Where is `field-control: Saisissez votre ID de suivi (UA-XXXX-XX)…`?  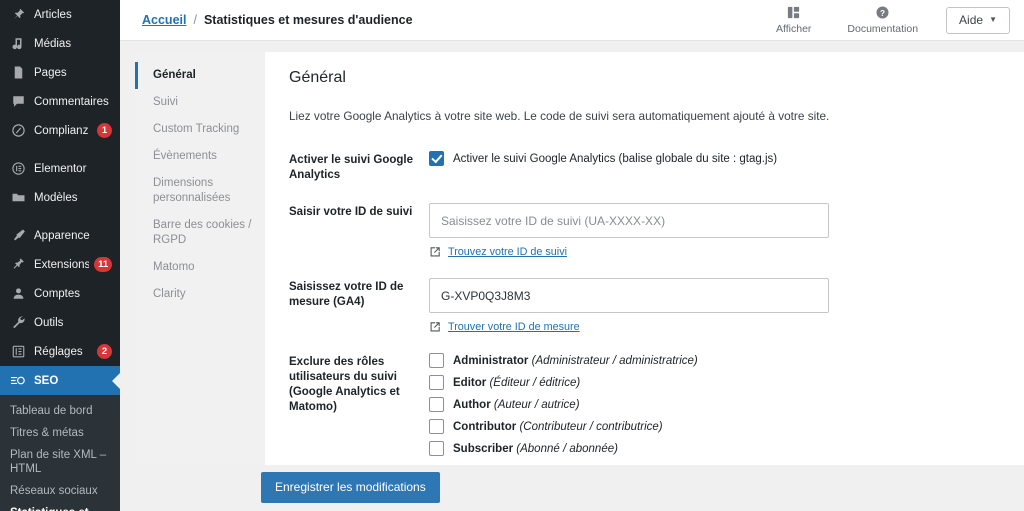
field-control: Saisissez votre ID de suivi (UA-XXXX-XX)… is located at coordinates (726, 230).